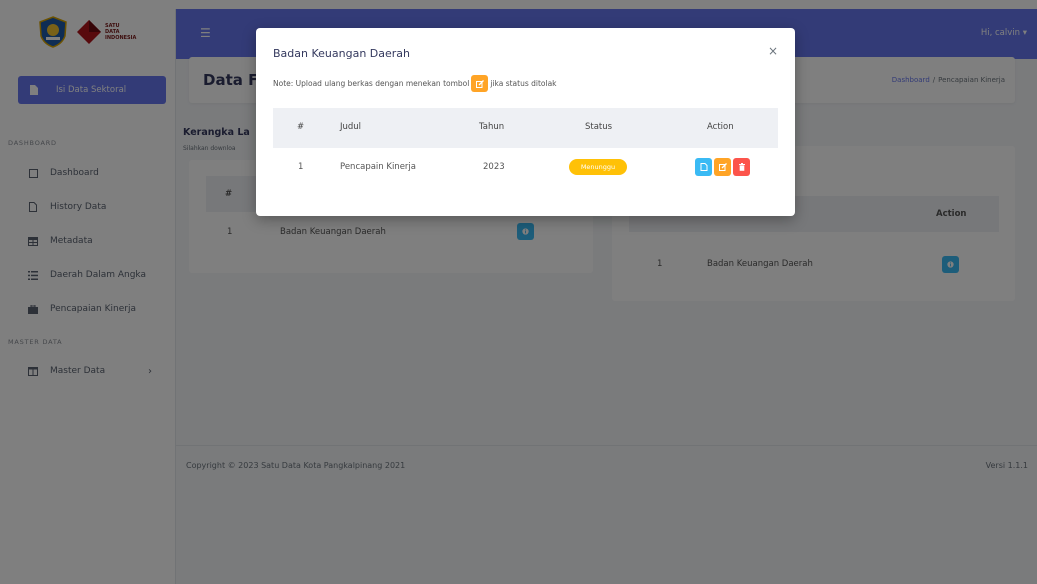 This screenshot has height=584, width=1037. What do you see at coordinates (599, 127) in the screenshot?
I see `column-header-status: Status` at bounding box center [599, 127].